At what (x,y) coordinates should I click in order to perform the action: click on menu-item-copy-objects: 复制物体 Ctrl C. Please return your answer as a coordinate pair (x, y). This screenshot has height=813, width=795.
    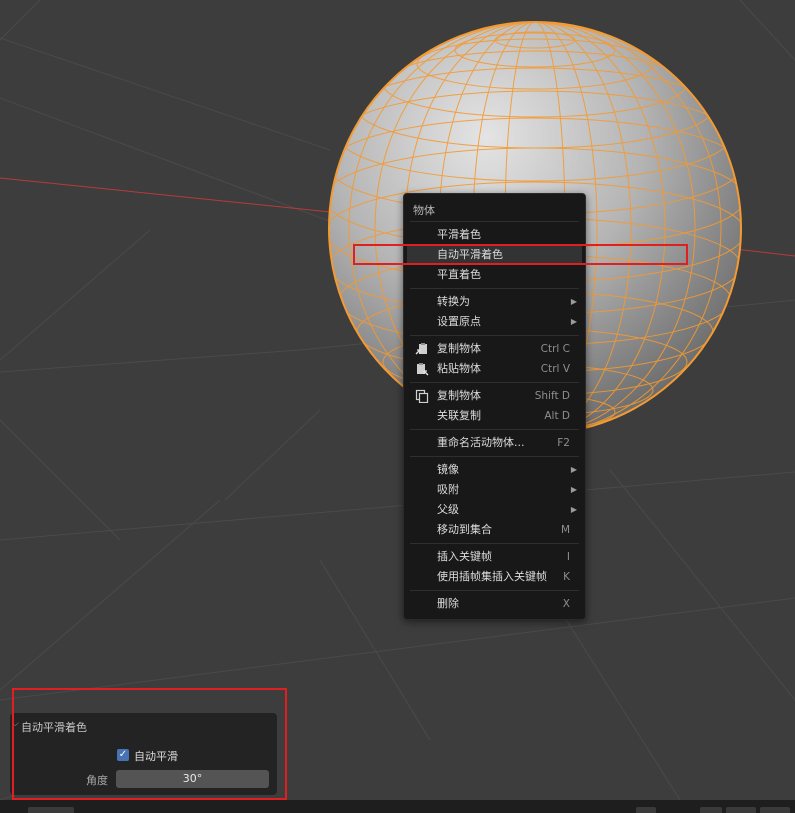
    Looking at the image, I should click on (494, 349).